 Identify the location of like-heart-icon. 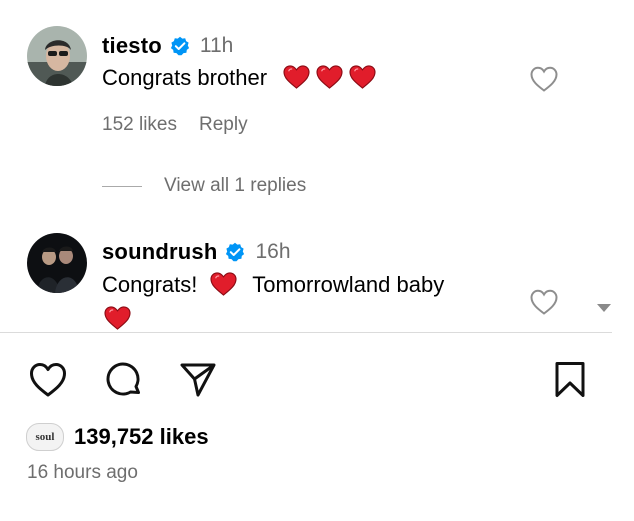
(48, 380).